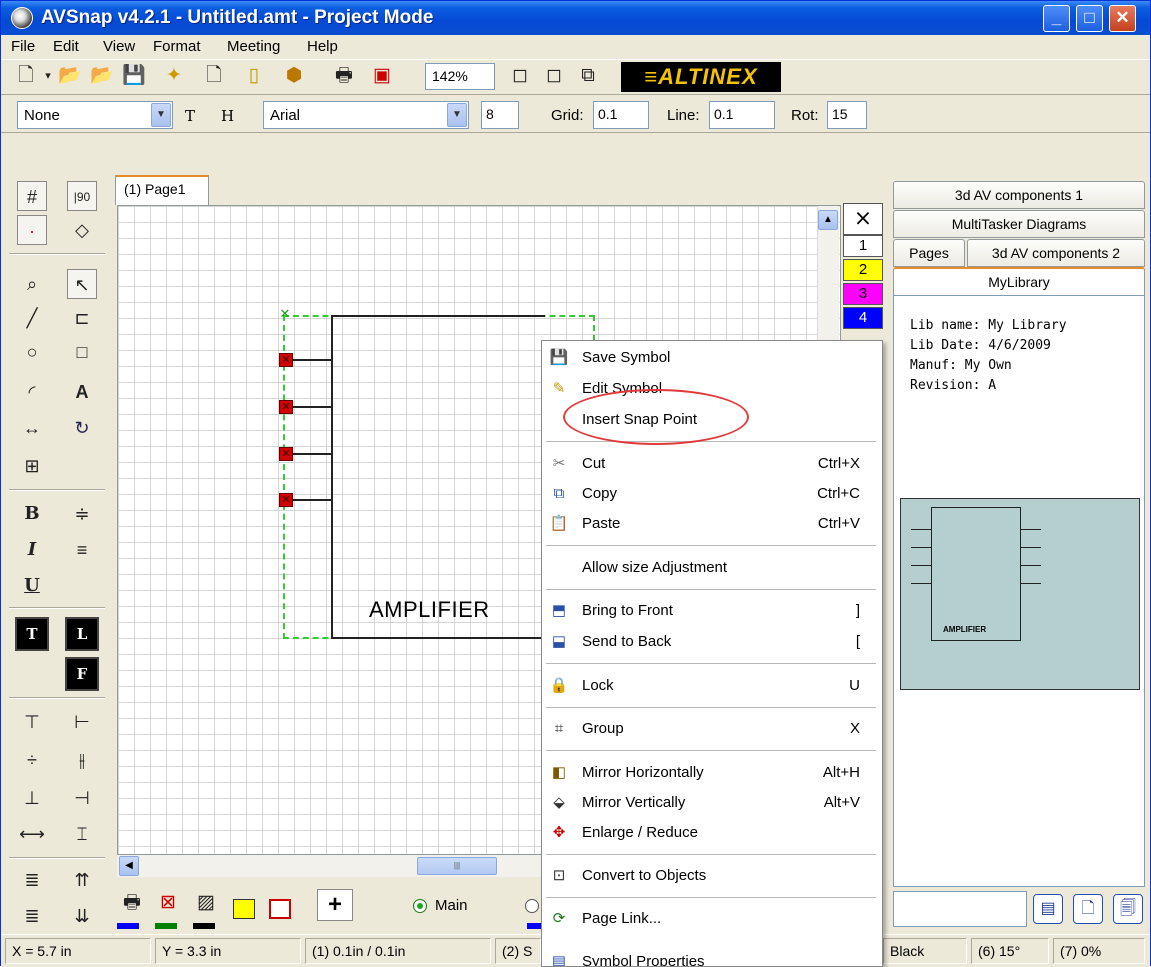 The image size is (1151, 967). I want to click on zoom-field: 142%, so click(460, 76).